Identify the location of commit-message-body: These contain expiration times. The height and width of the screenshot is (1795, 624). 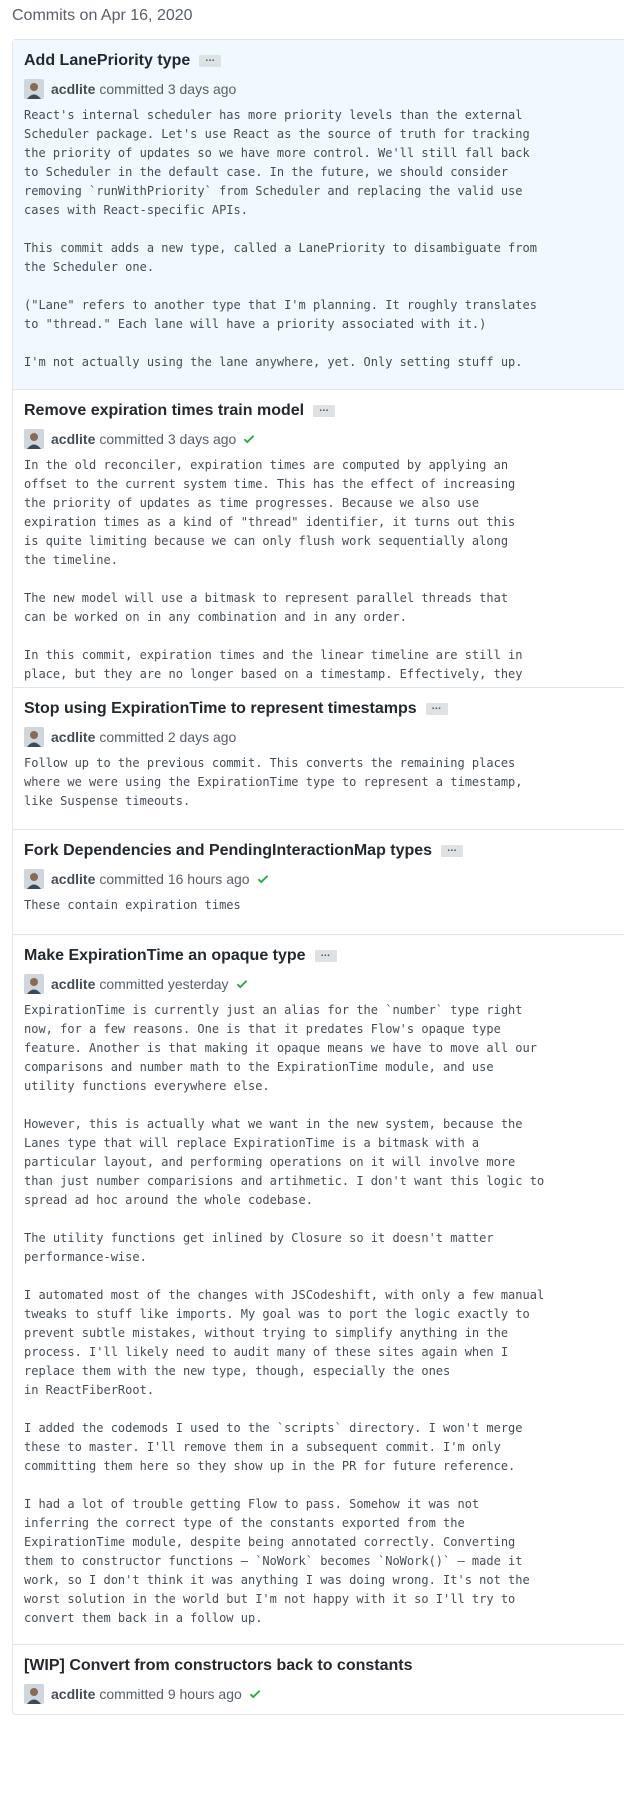
(132, 905).